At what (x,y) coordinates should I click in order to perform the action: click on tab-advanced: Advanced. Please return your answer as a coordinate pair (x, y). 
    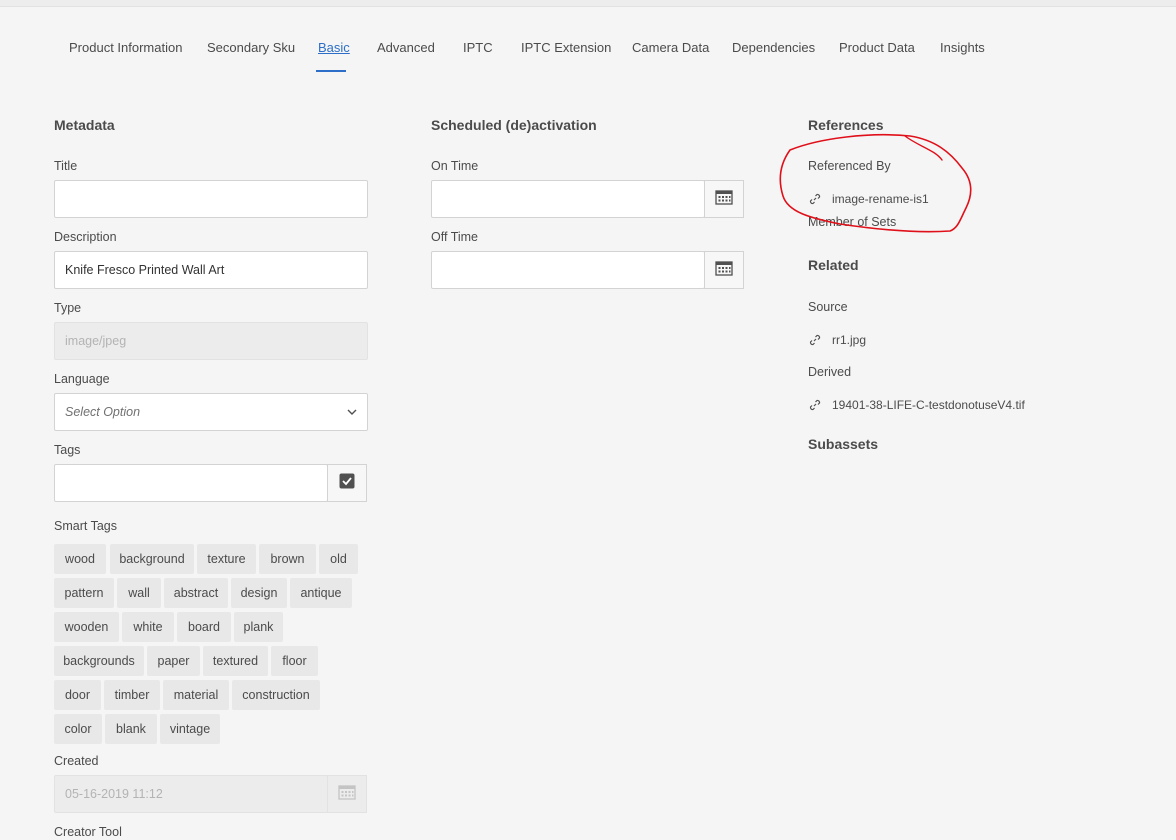
    Looking at the image, I should click on (406, 47).